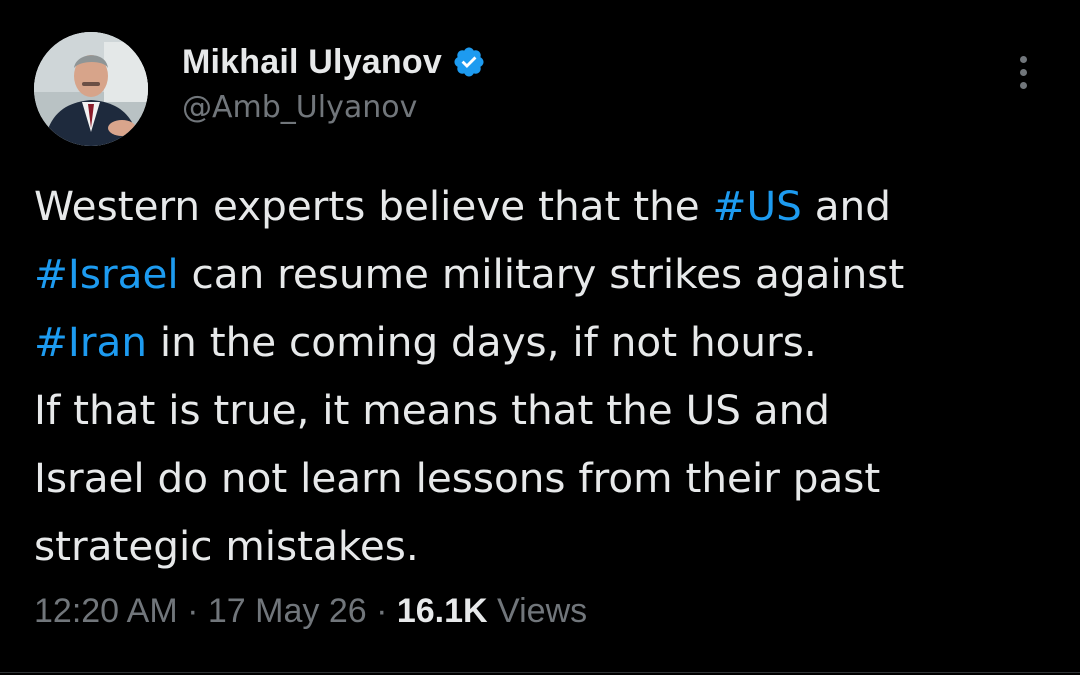 This screenshot has height=675, width=1080. I want to click on avatar-image, so click(91, 89).